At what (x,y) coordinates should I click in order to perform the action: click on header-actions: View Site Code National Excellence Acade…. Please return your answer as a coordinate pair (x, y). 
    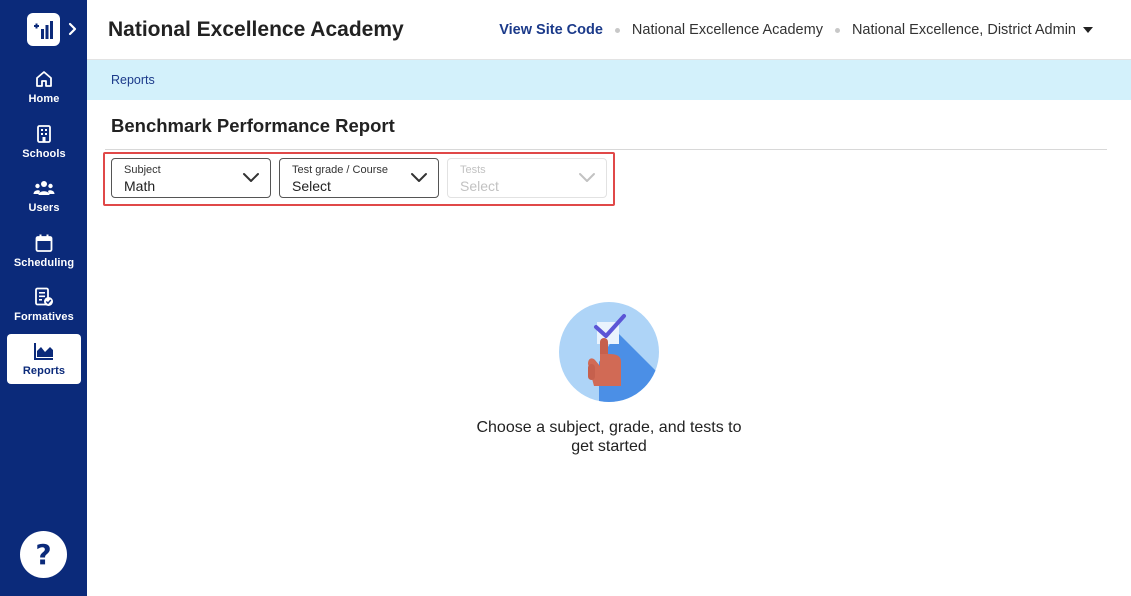
    Looking at the image, I should click on (796, 30).